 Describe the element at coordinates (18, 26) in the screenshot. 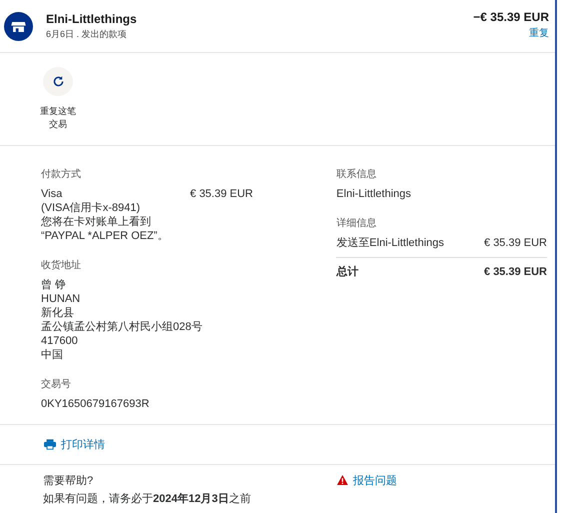

I see `store-icon` at that location.